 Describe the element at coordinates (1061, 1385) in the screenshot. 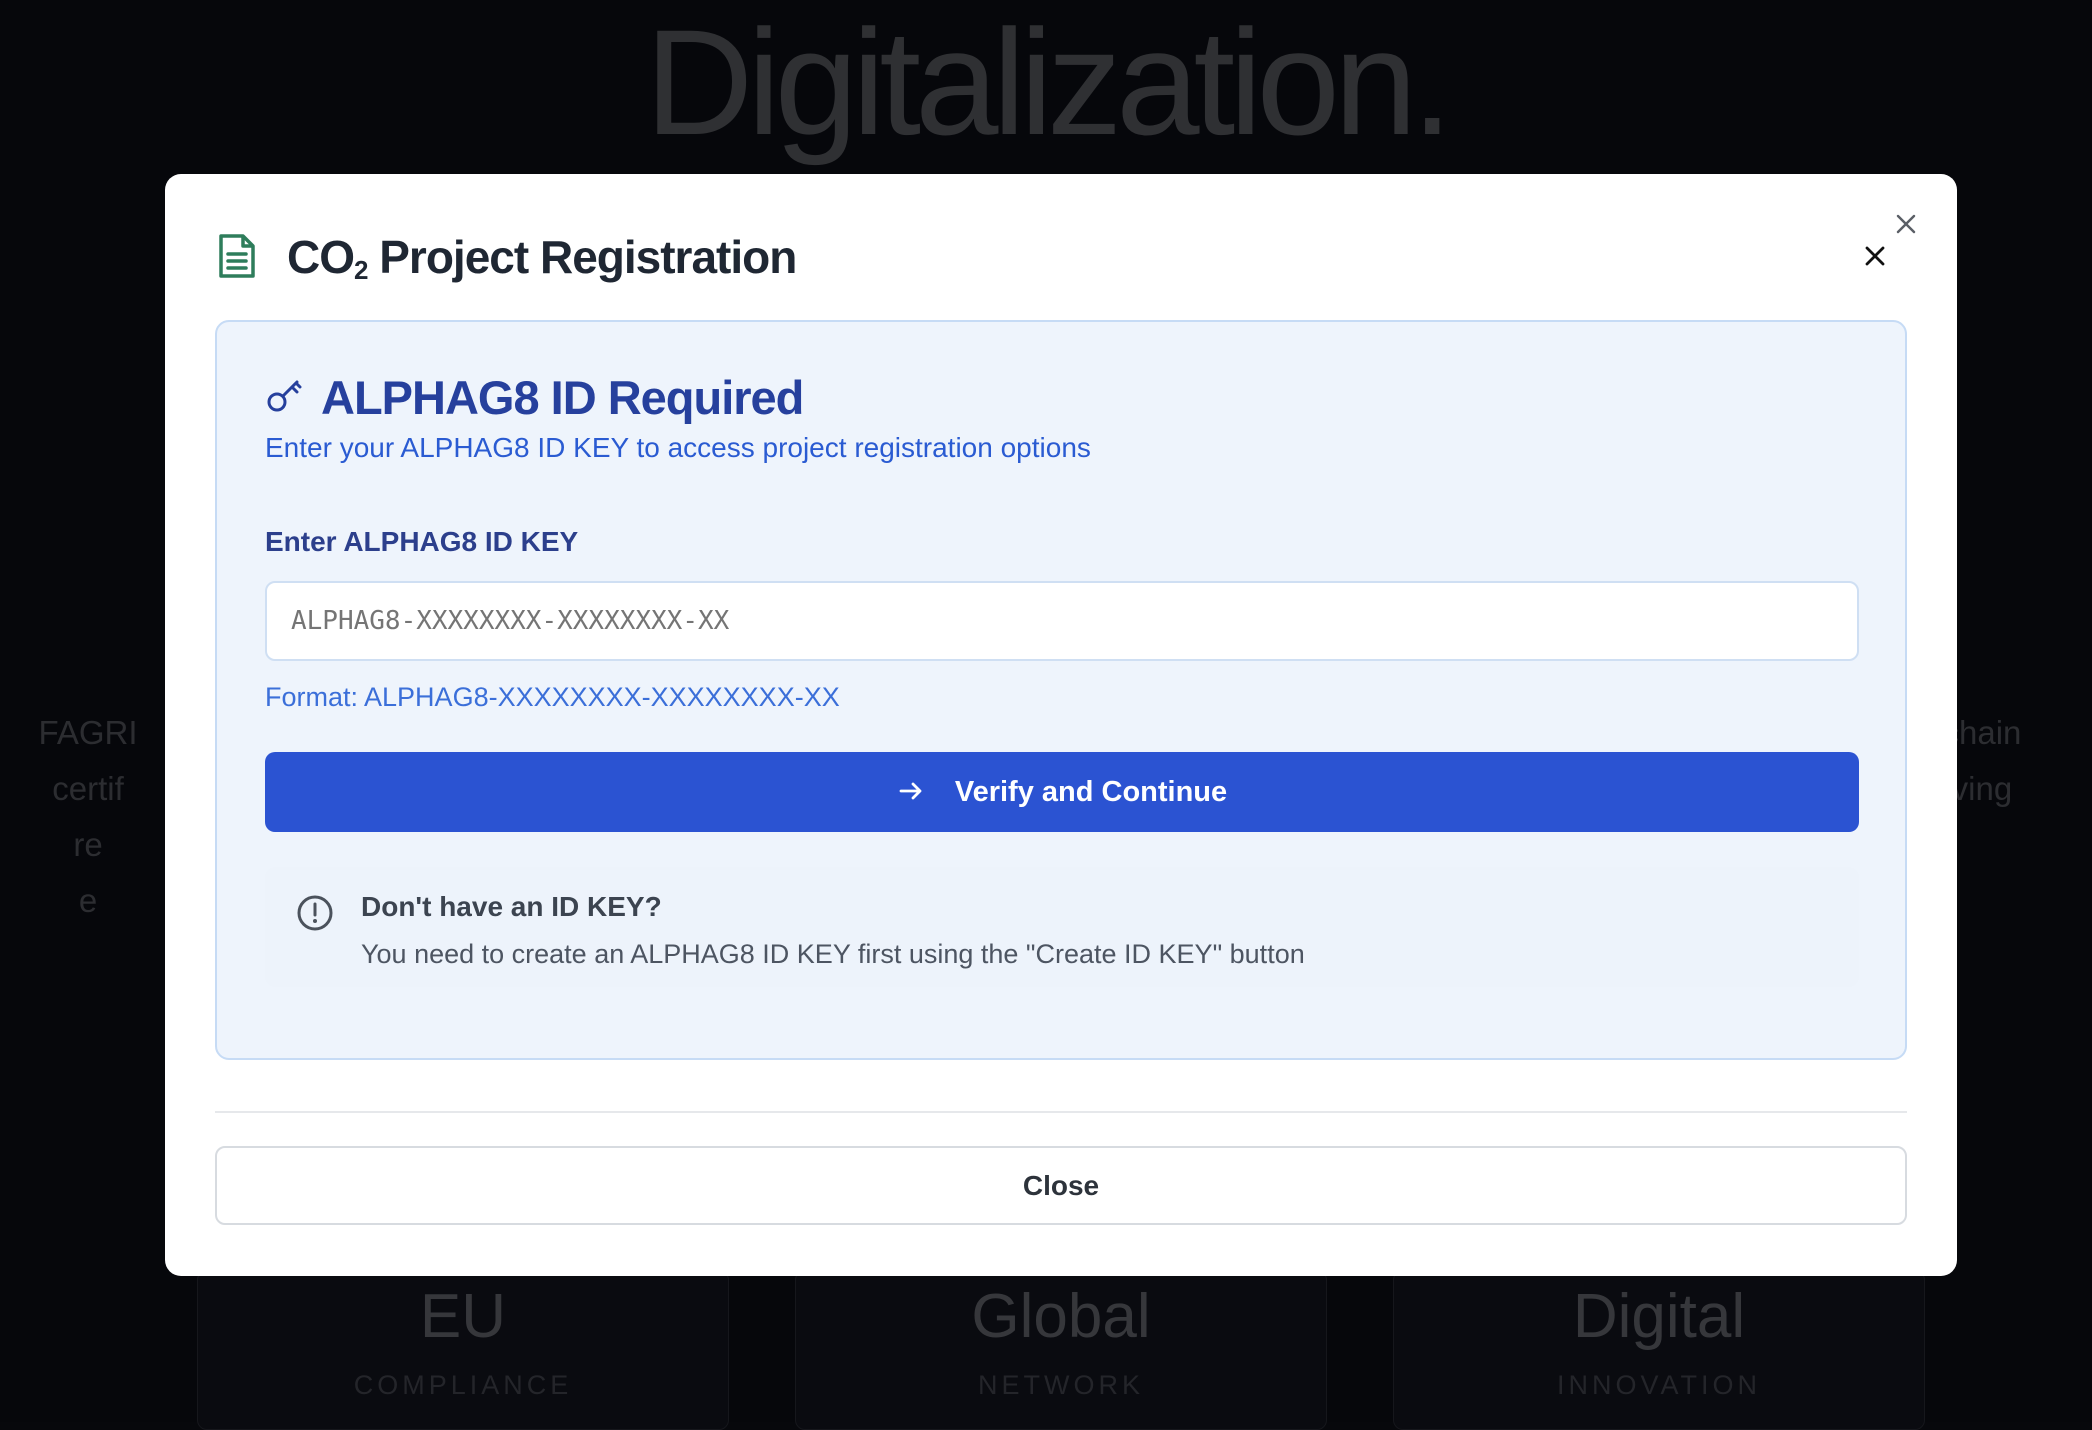

I see `stat-label: NETWORK` at that location.